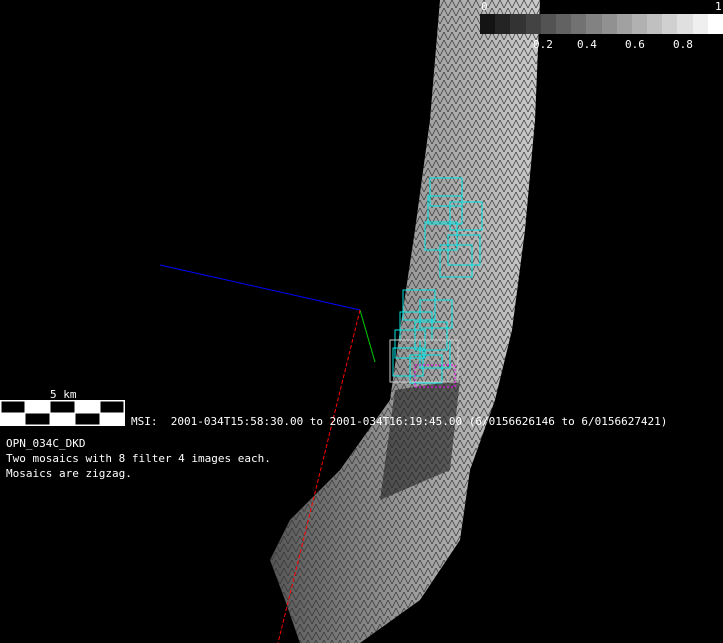 The image size is (723, 643). I want to click on colorbar-tick: 0.4, so click(587, 44).